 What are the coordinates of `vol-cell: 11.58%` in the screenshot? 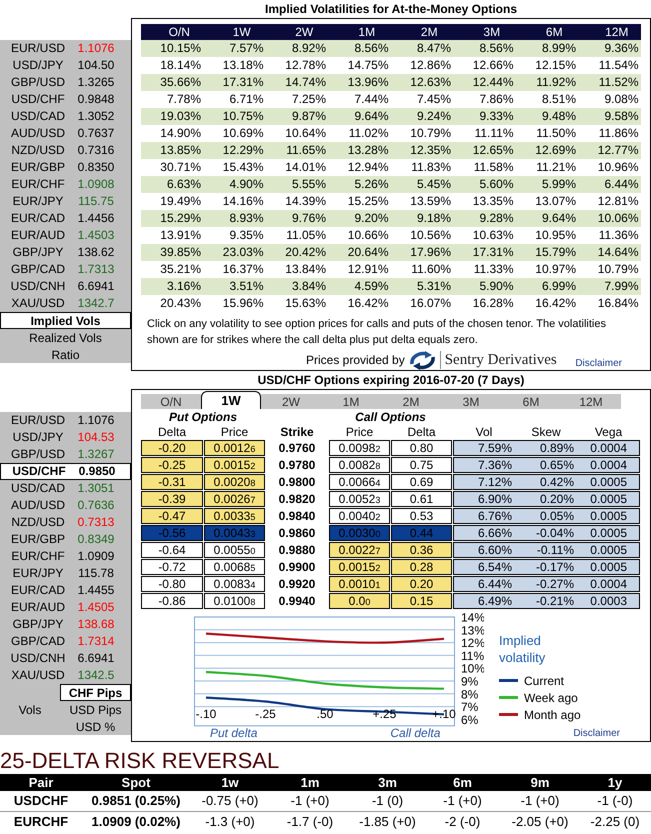 It's located at (485, 167).